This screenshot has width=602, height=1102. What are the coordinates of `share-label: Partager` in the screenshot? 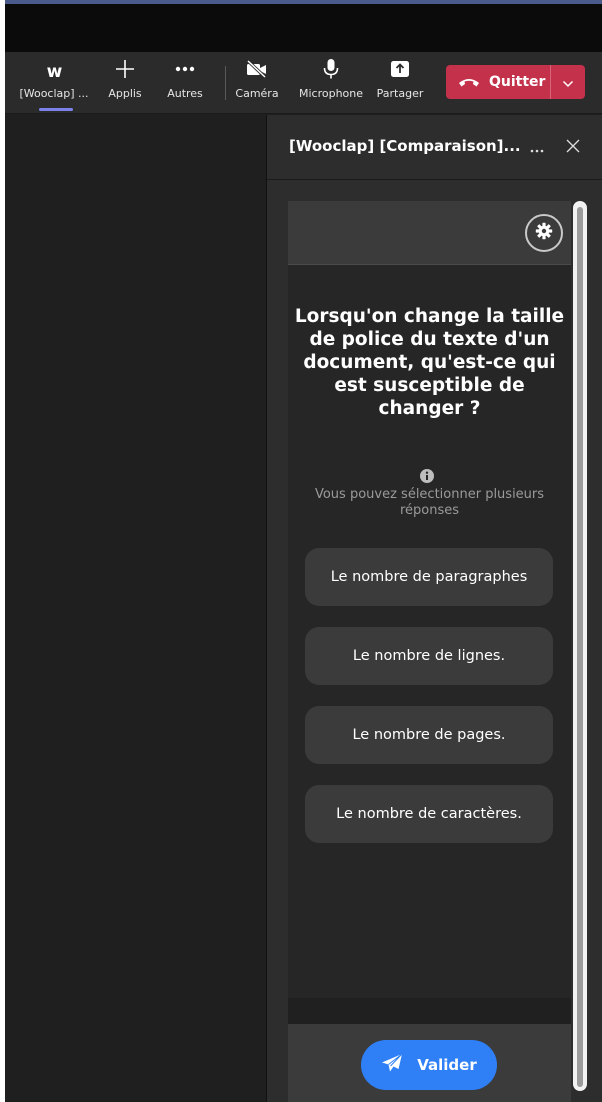 It's located at (400, 93).